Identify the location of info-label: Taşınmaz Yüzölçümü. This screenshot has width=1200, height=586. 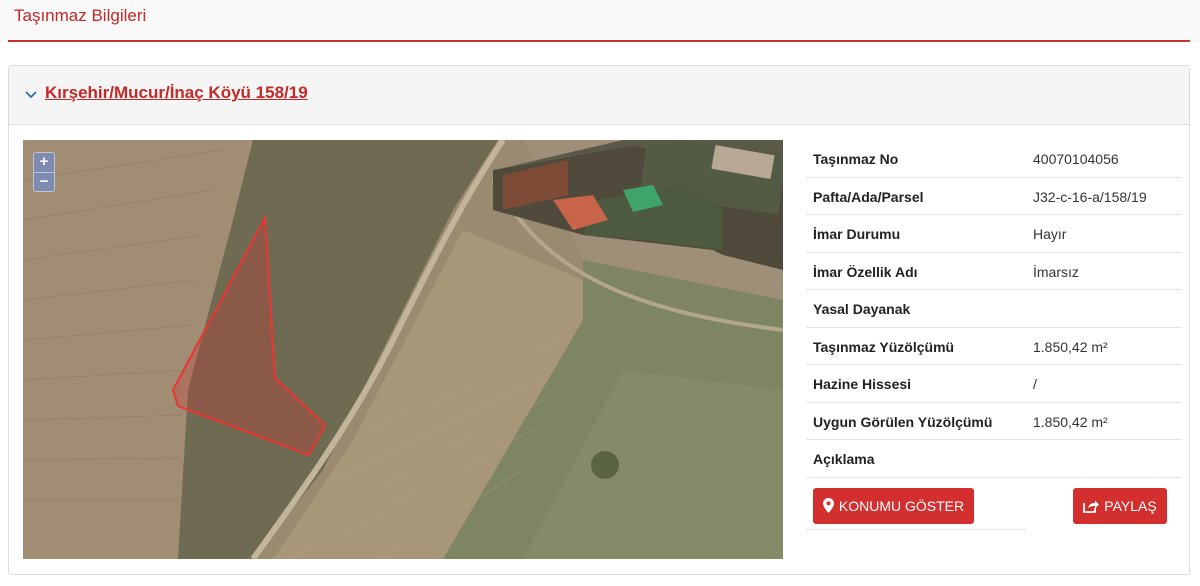
(884, 346).